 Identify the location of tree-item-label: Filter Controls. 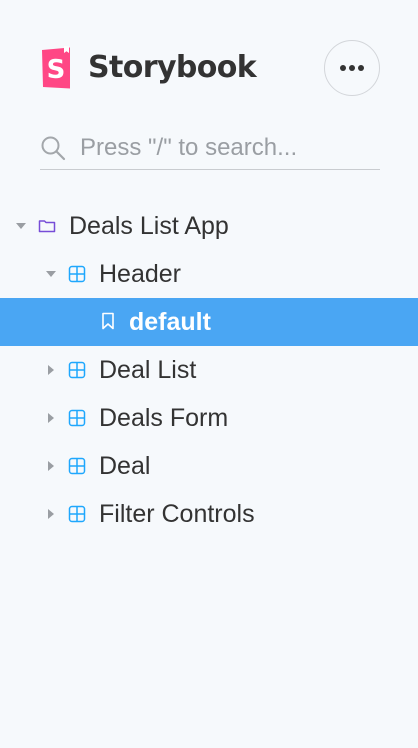
(177, 514).